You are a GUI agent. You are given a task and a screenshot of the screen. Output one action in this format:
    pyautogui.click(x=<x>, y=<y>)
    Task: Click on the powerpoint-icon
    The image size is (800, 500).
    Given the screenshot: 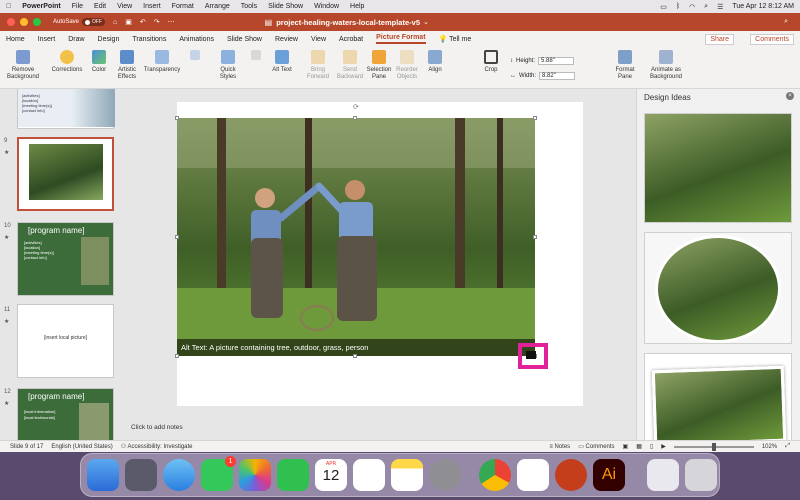 What is the action you would take?
    pyautogui.click(x=571, y=475)
    